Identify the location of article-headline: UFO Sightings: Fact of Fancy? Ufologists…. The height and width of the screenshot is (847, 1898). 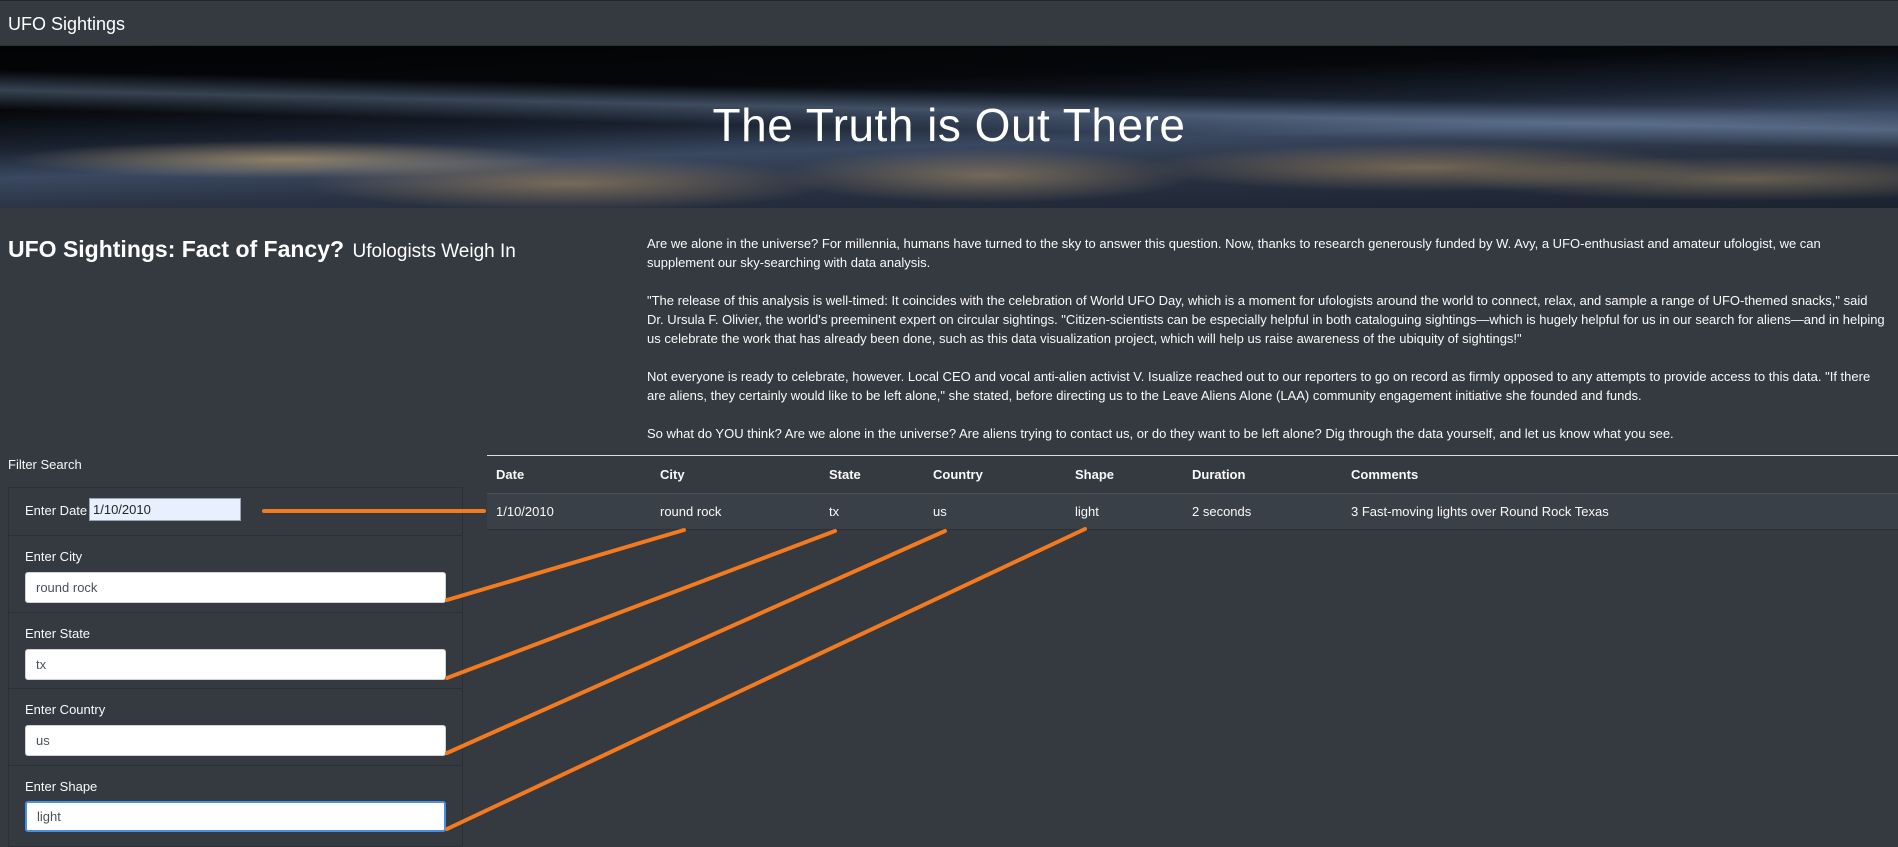
(262, 249).